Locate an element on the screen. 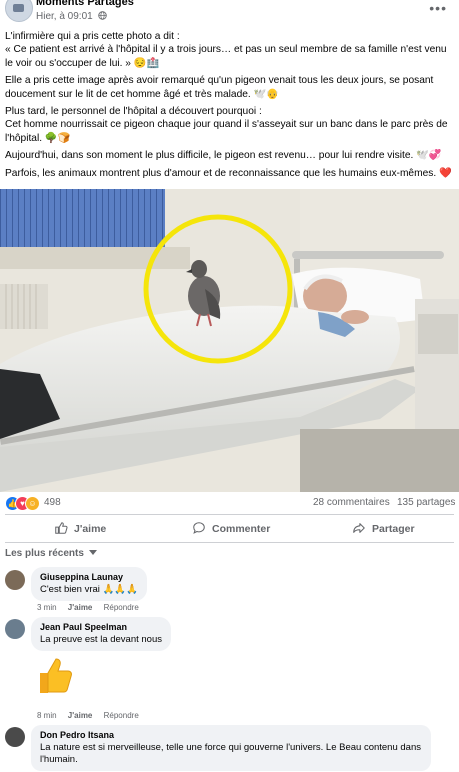 This screenshot has height=772, width=459. post-header: Moments Partagés Hier, à 09:01 ••• is located at coordinates (229, 13).